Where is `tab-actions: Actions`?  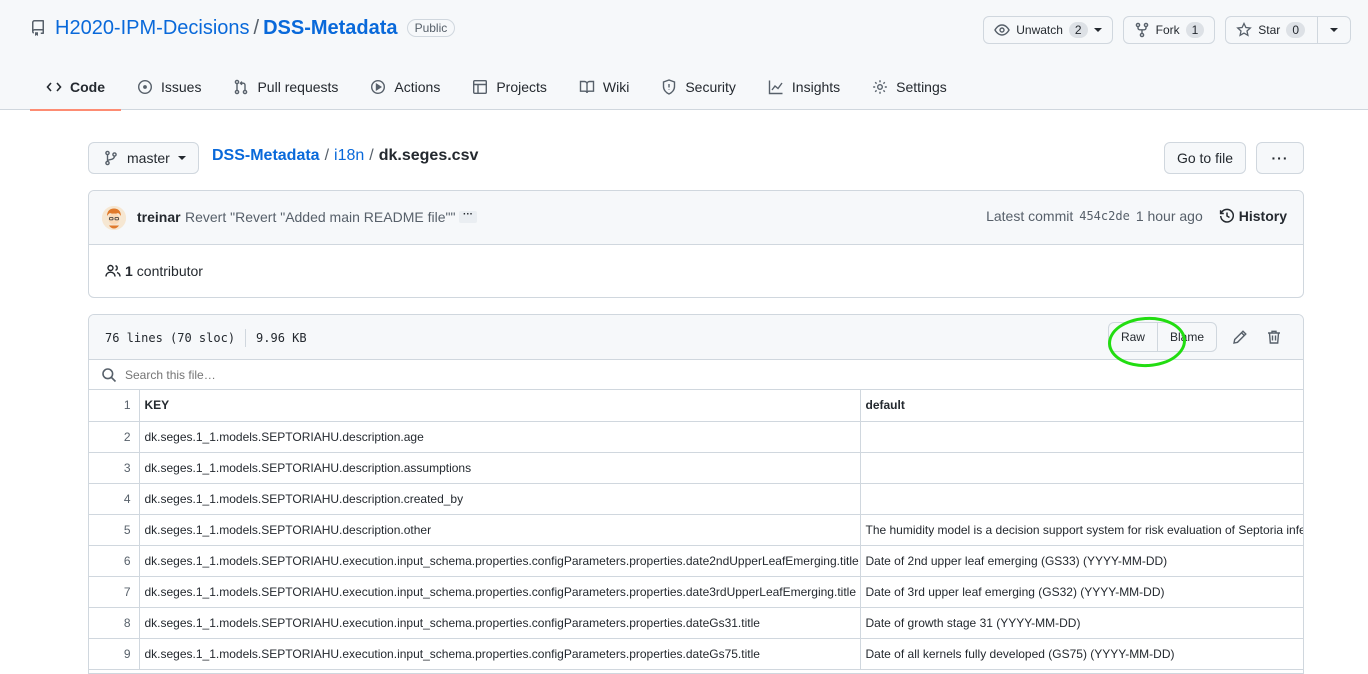
tab-actions: Actions is located at coordinates (405, 87).